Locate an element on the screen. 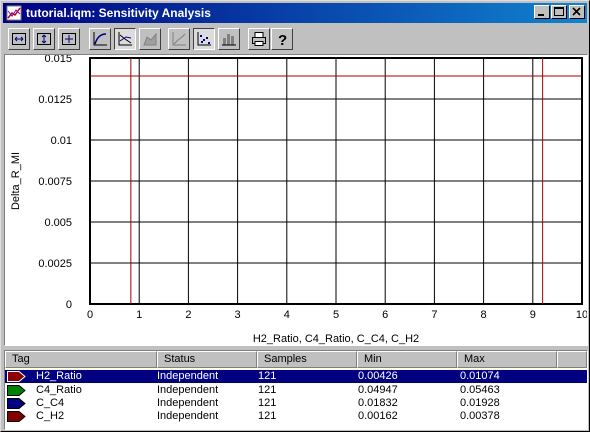  y-tick-label: 0 is located at coordinates (69, 305).